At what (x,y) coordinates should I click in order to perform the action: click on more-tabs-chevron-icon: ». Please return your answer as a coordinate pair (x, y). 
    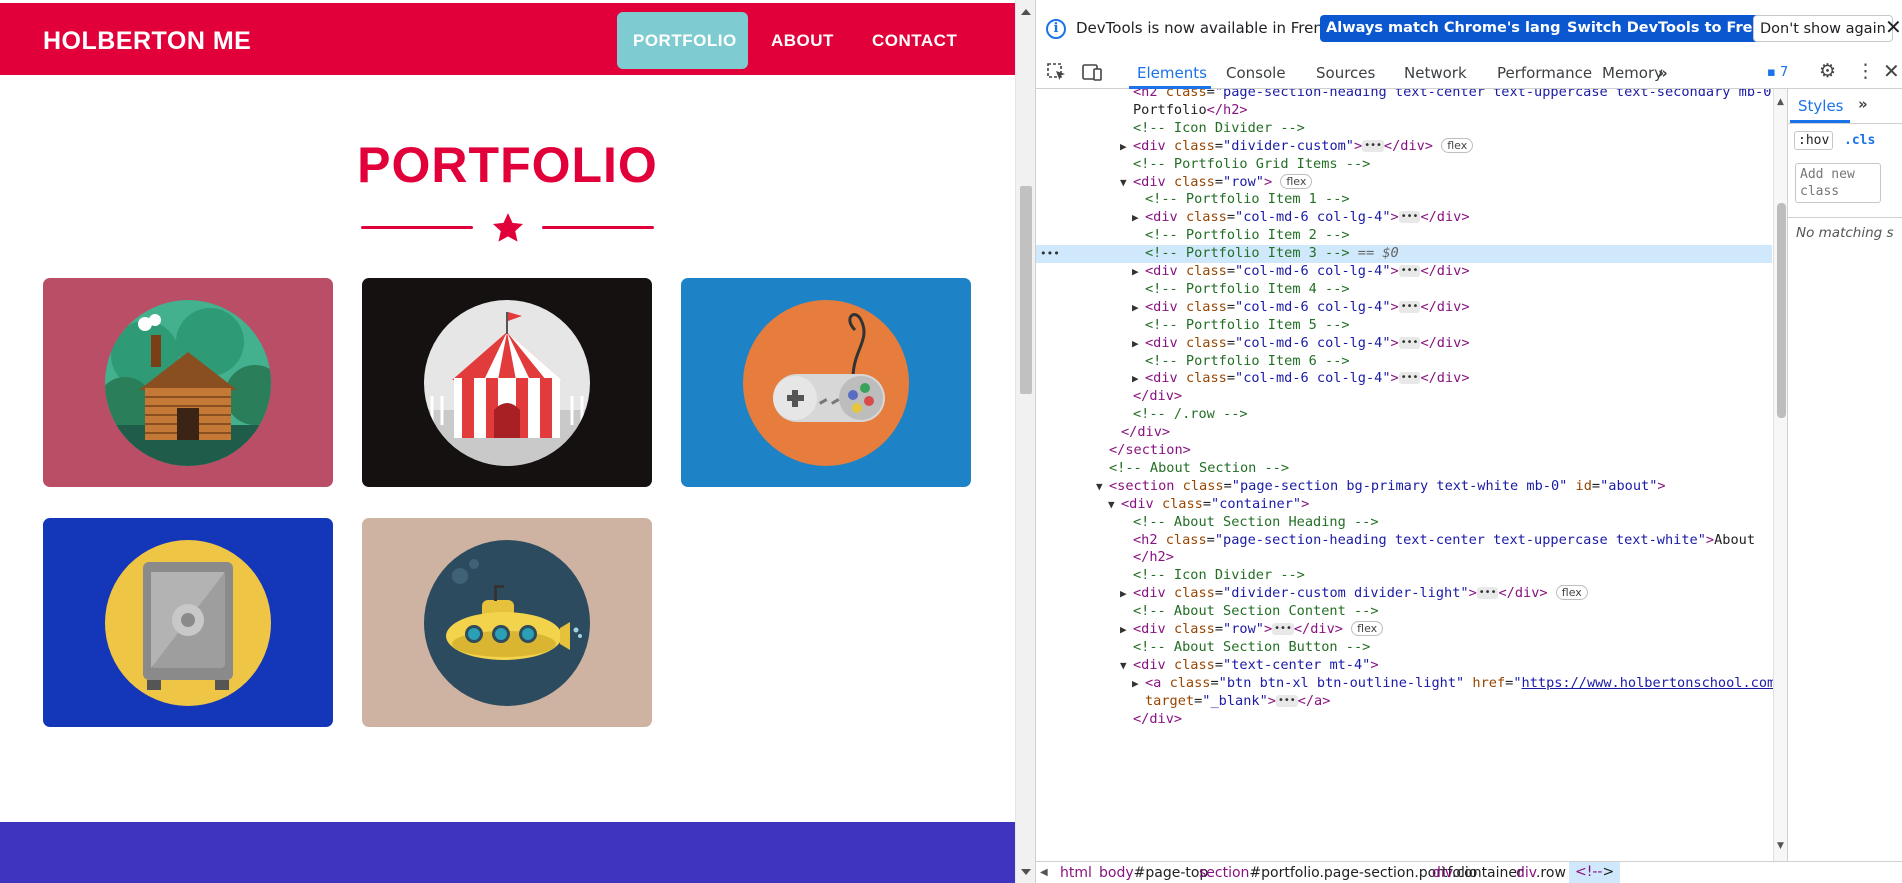
    Looking at the image, I should click on (1663, 73).